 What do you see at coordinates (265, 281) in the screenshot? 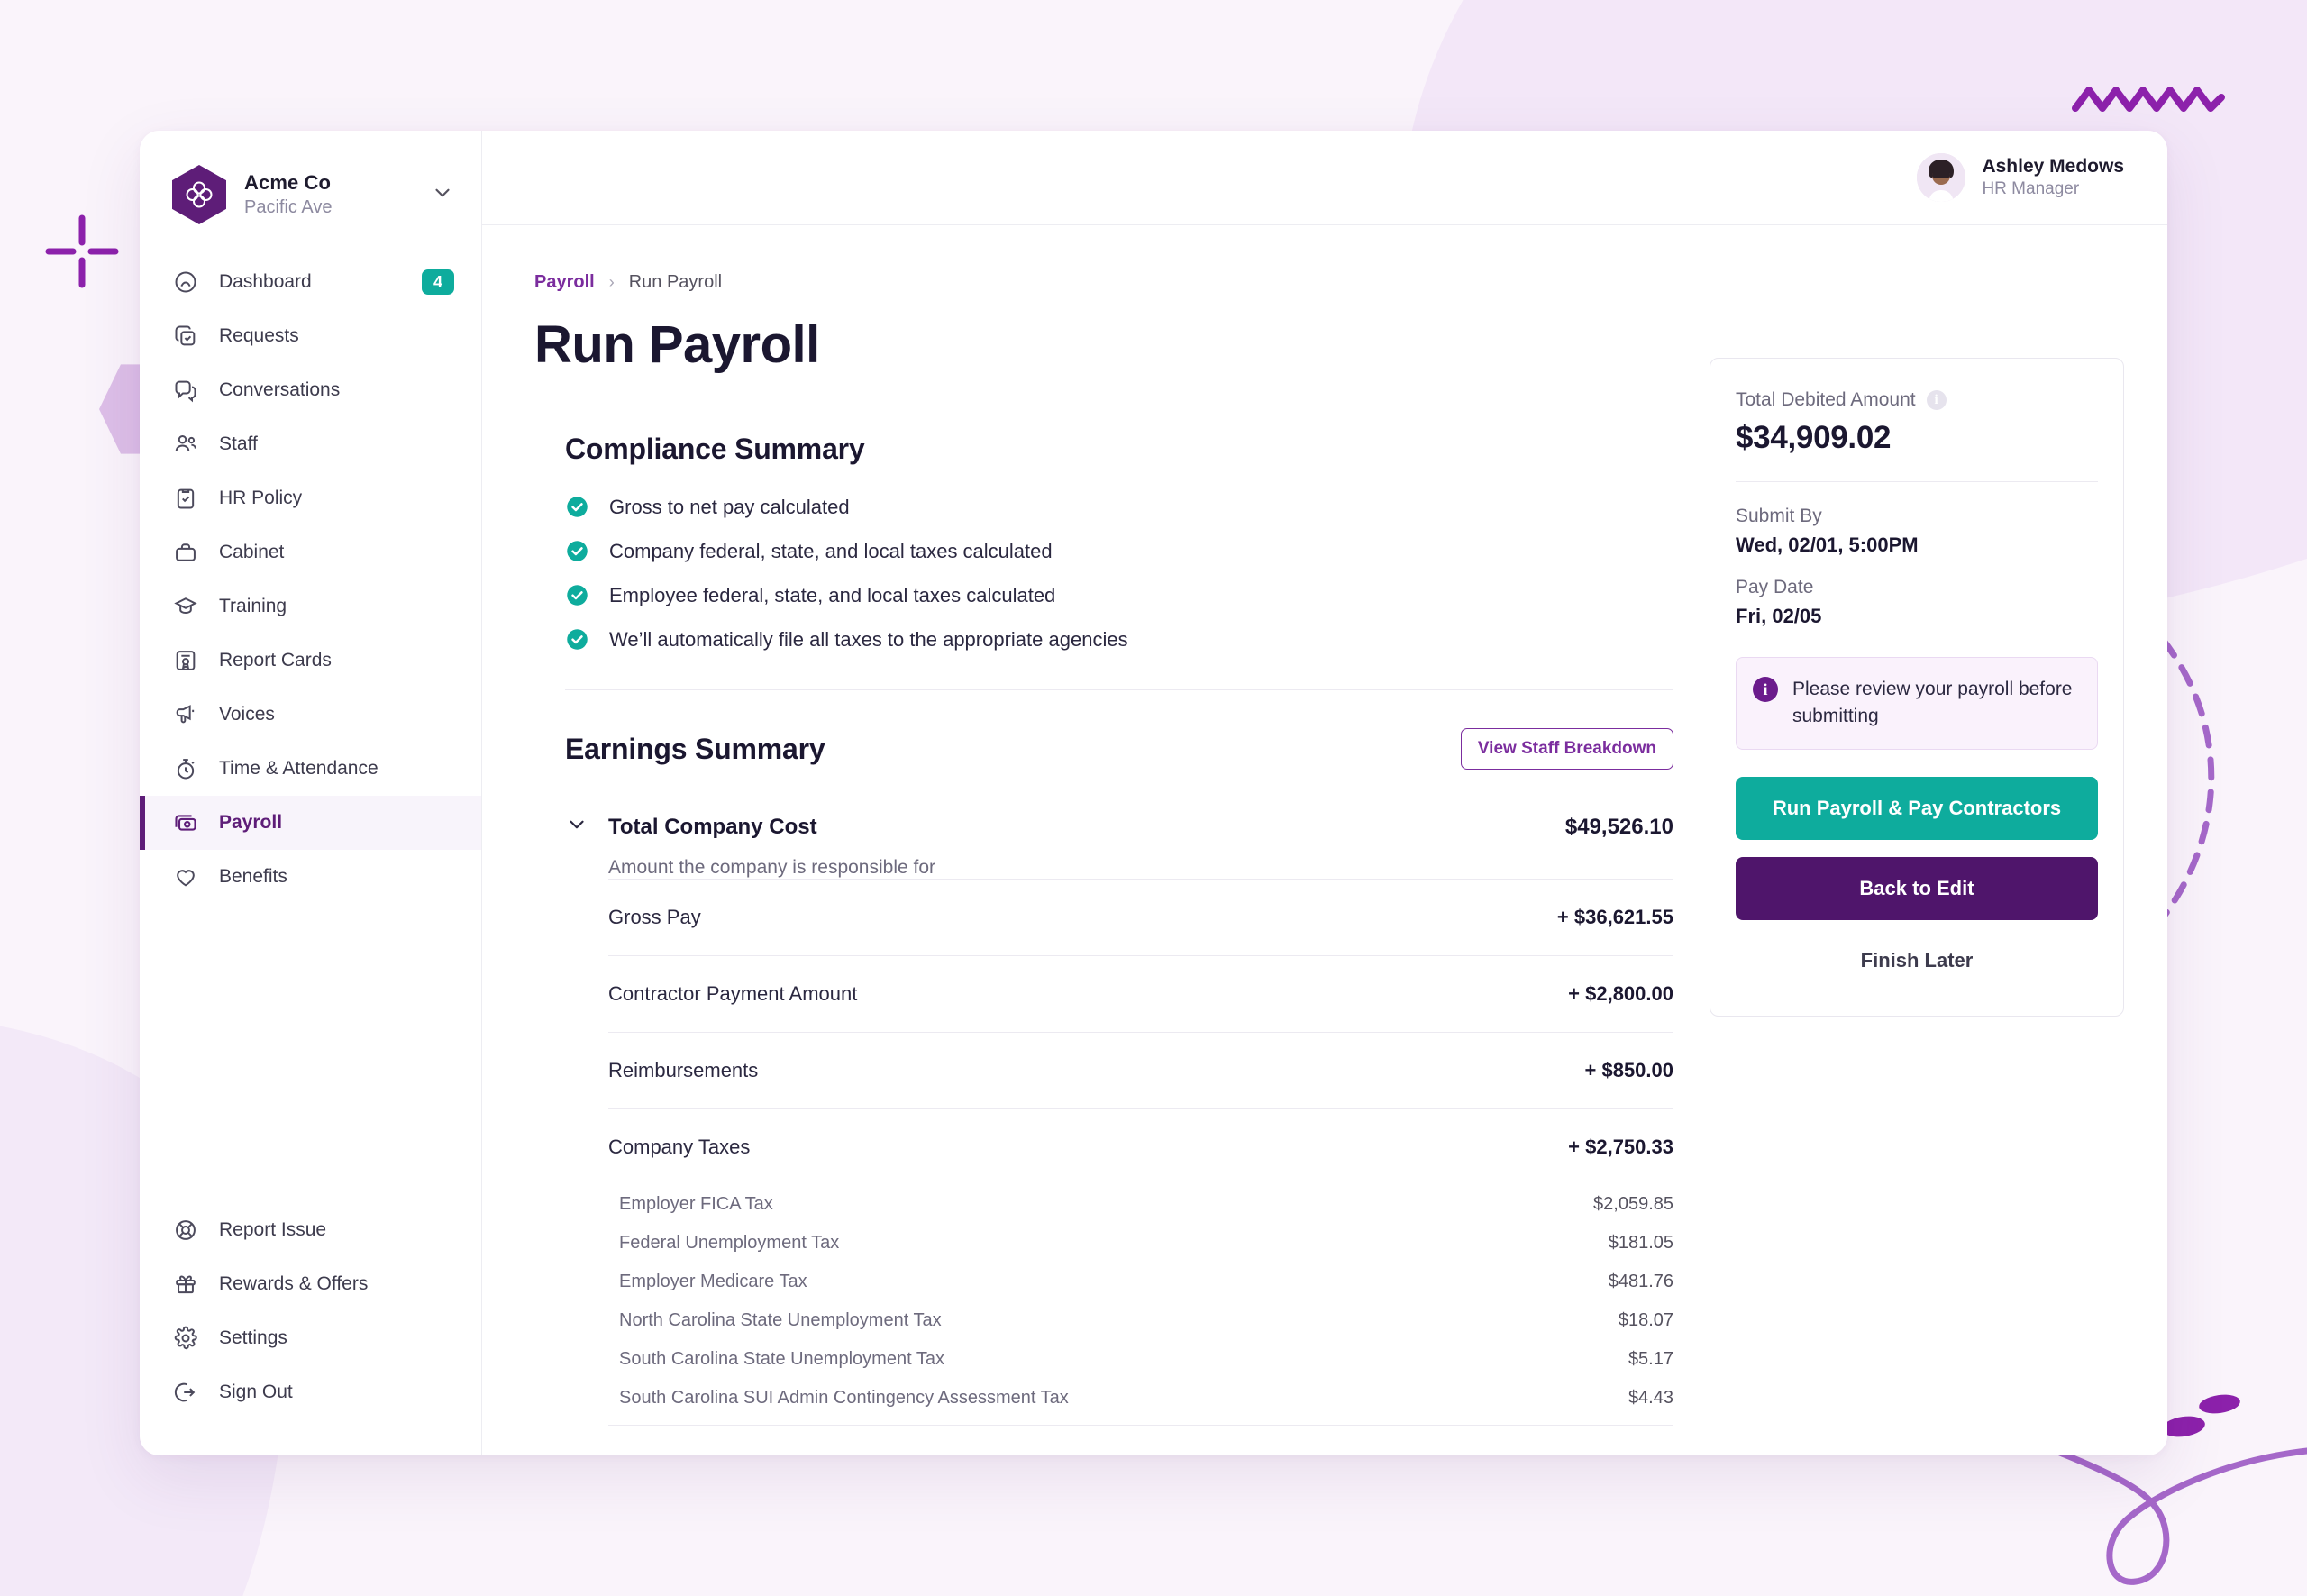
I see `sidebar-item-label: Dashboard` at bounding box center [265, 281].